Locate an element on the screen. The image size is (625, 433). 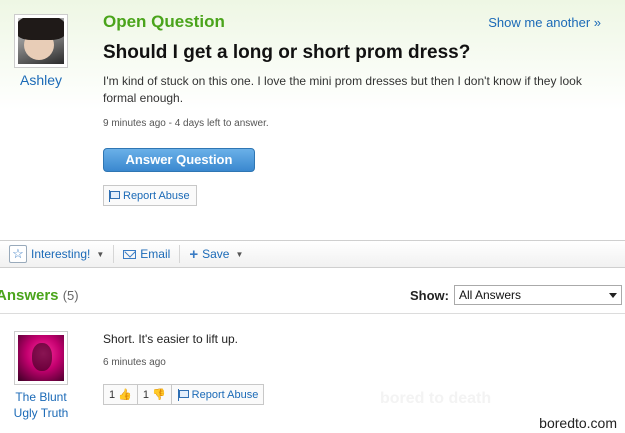
answerer-name-line2: Ugly Truth is located at coordinates (41, 413).